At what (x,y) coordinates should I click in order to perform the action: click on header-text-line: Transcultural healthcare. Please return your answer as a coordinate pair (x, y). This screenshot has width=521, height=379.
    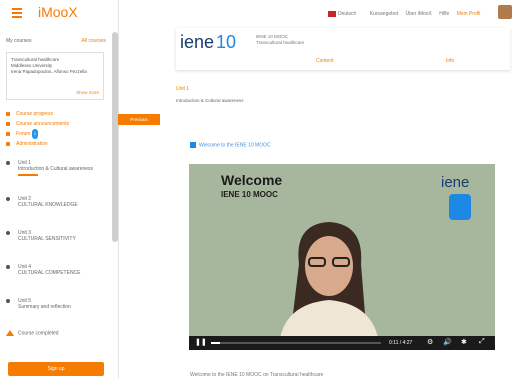
    Looking at the image, I should click on (280, 42).